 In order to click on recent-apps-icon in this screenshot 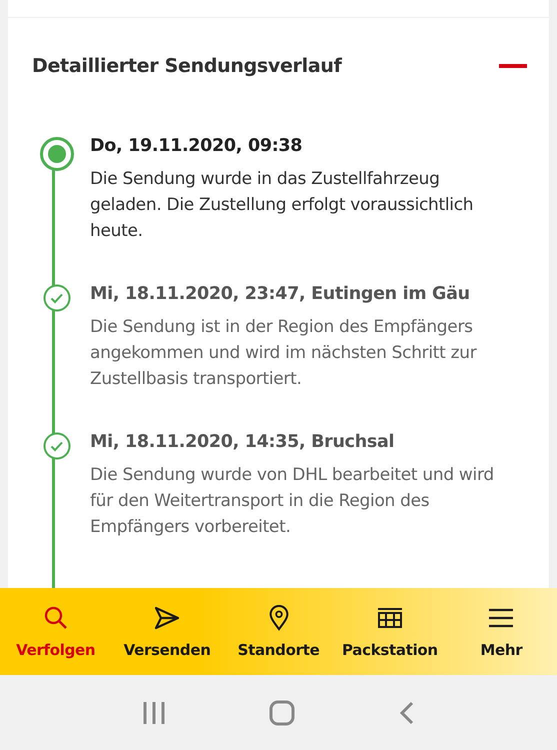, I will do `click(154, 712)`.